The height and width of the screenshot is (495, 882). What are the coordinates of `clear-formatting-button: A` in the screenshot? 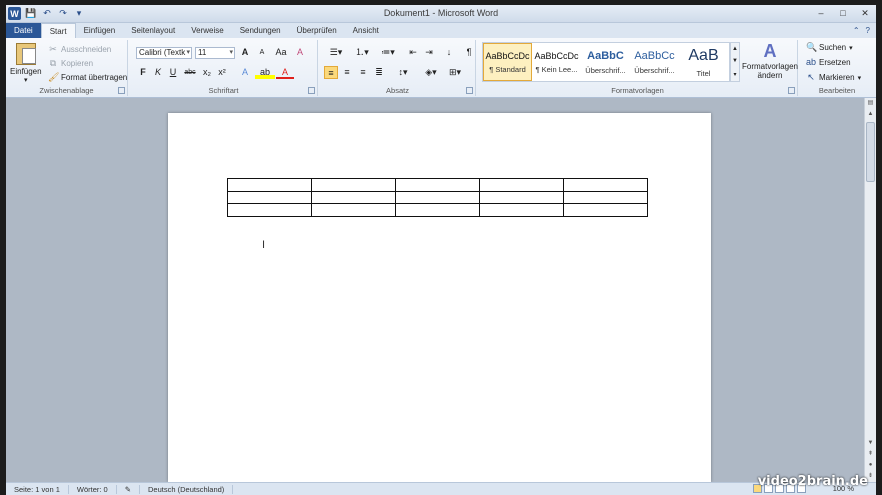 It's located at (300, 52).